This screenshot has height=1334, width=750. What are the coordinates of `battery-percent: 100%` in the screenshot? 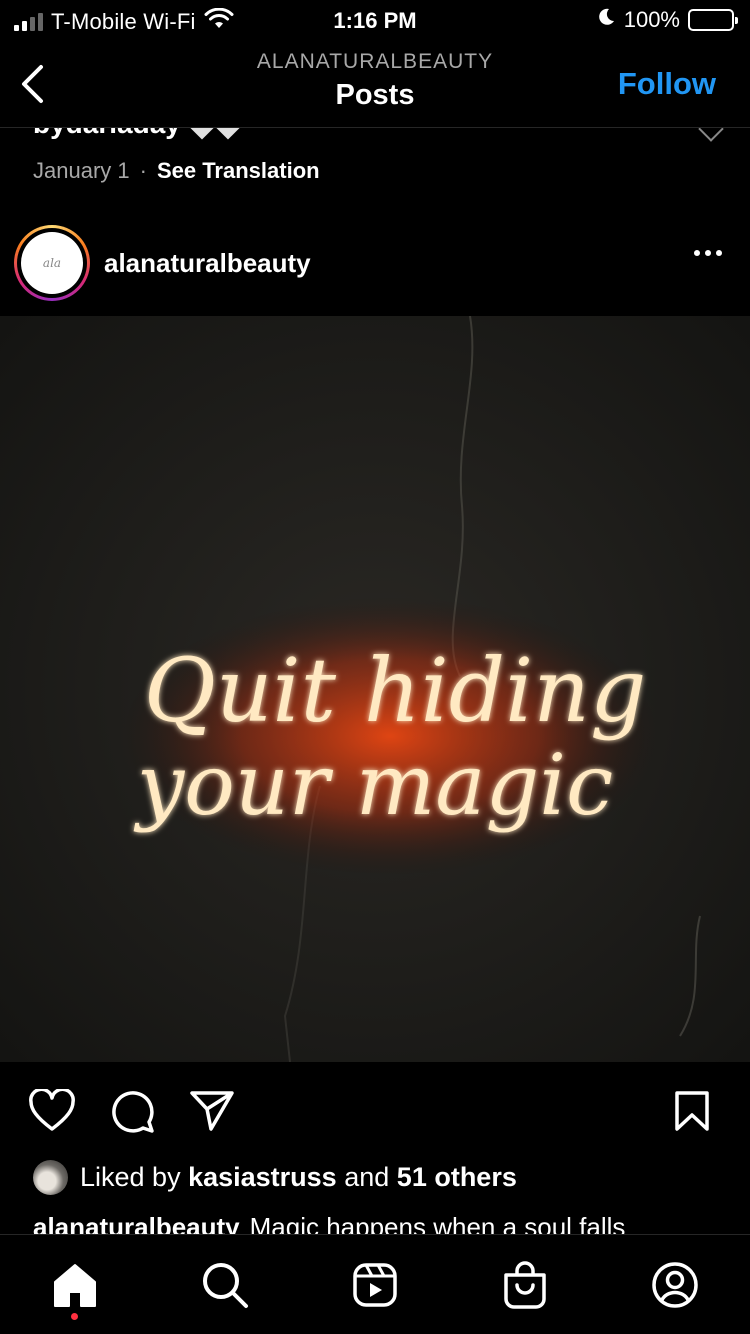 It's located at (651, 19).